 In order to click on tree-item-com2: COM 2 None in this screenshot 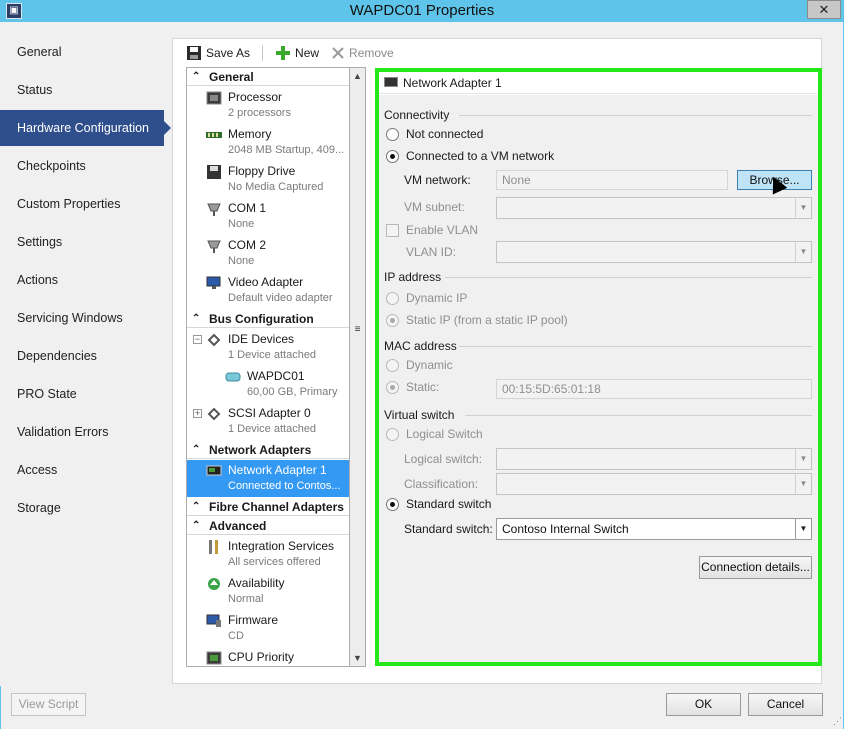, I will do `click(268, 253)`.